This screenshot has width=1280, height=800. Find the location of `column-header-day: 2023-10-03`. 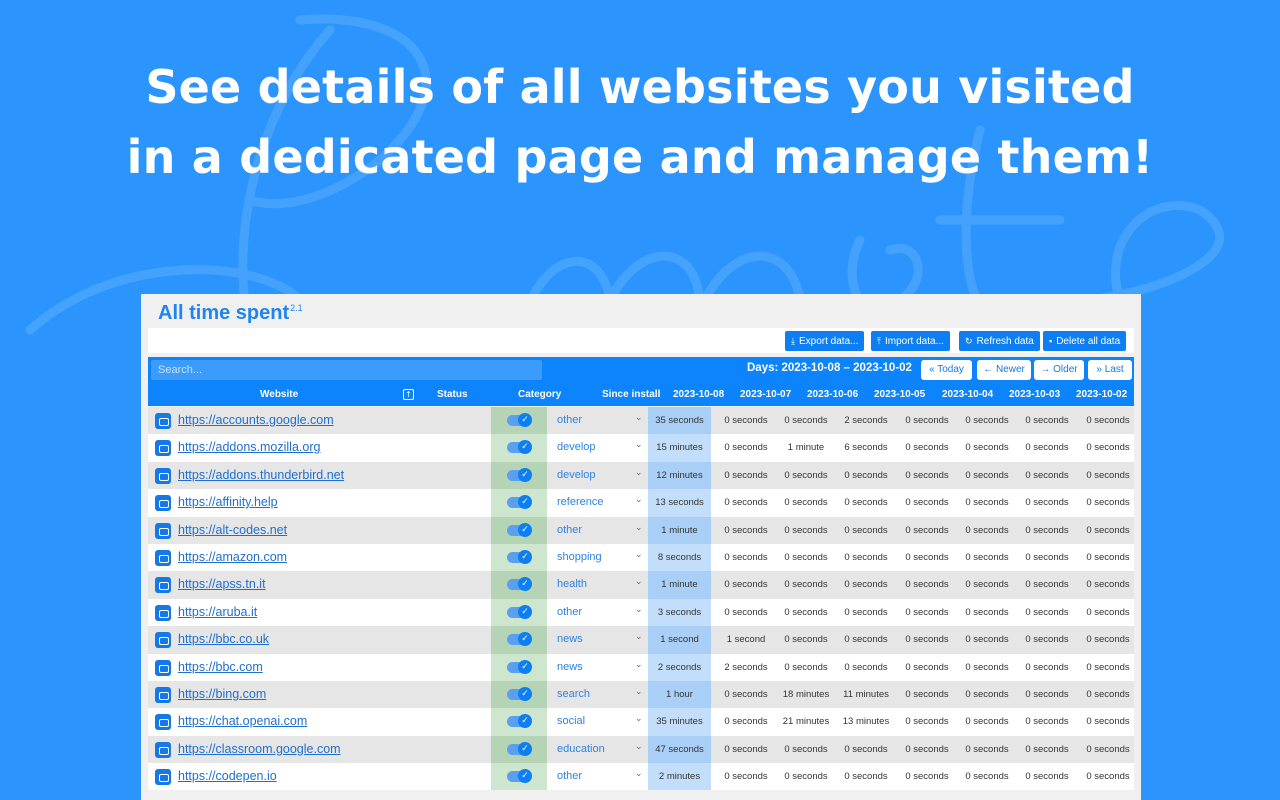

column-header-day: 2023-10-03 is located at coordinates (1034, 394).